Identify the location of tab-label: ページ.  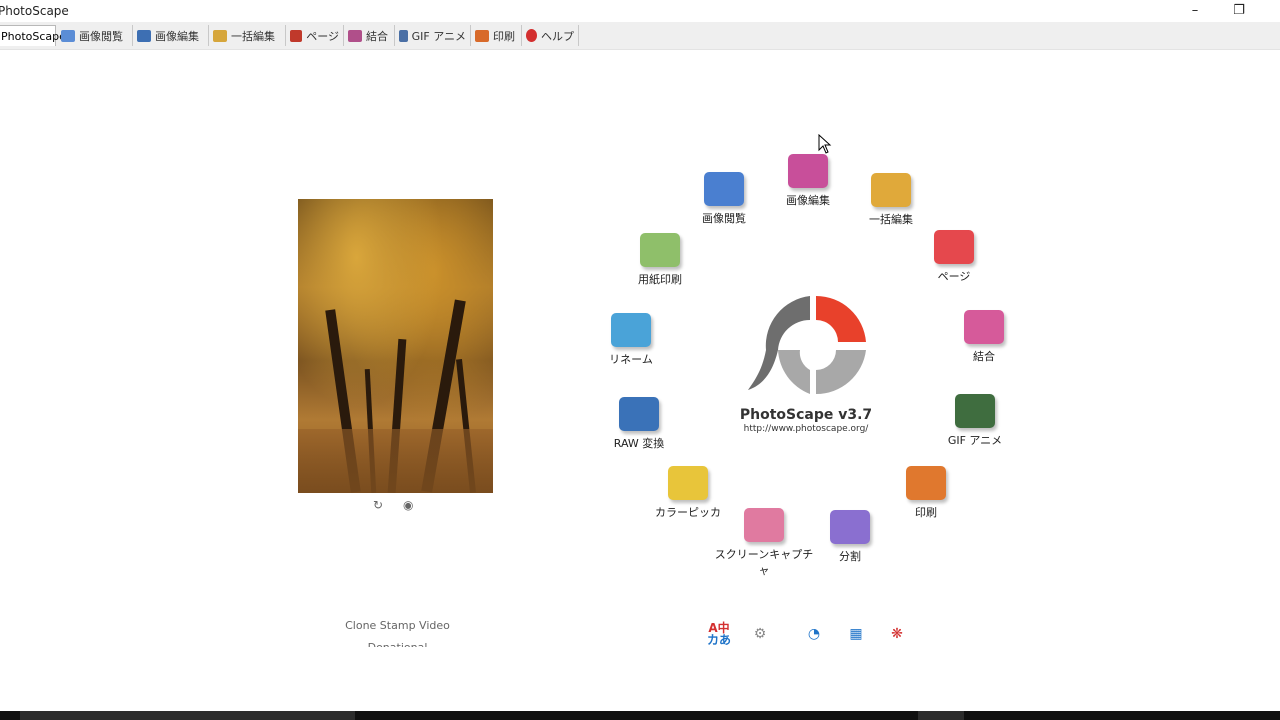
(322, 36).